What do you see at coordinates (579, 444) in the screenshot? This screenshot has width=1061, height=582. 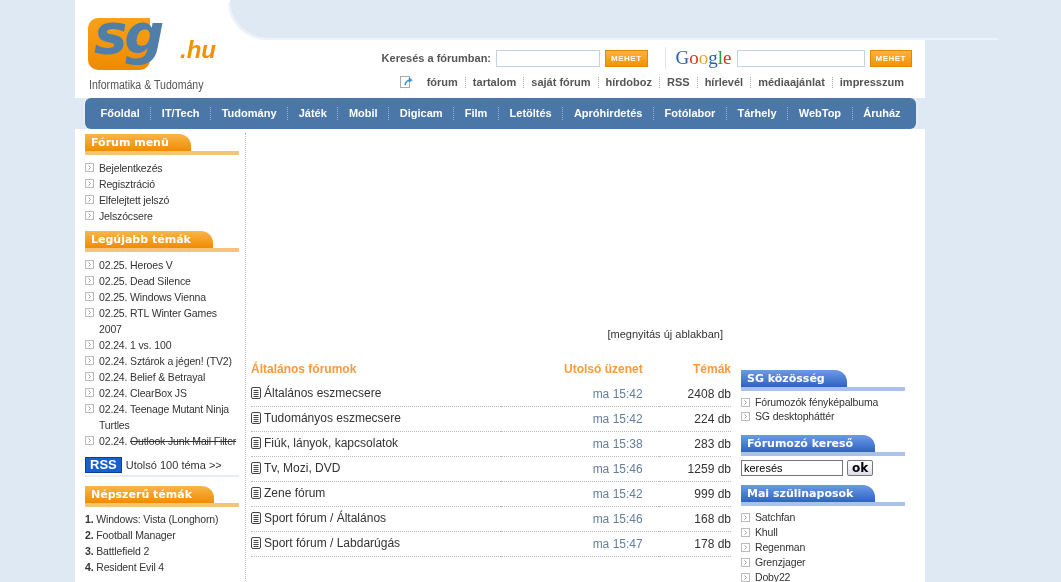 I see `last-post-time: ma 15:38` at bounding box center [579, 444].